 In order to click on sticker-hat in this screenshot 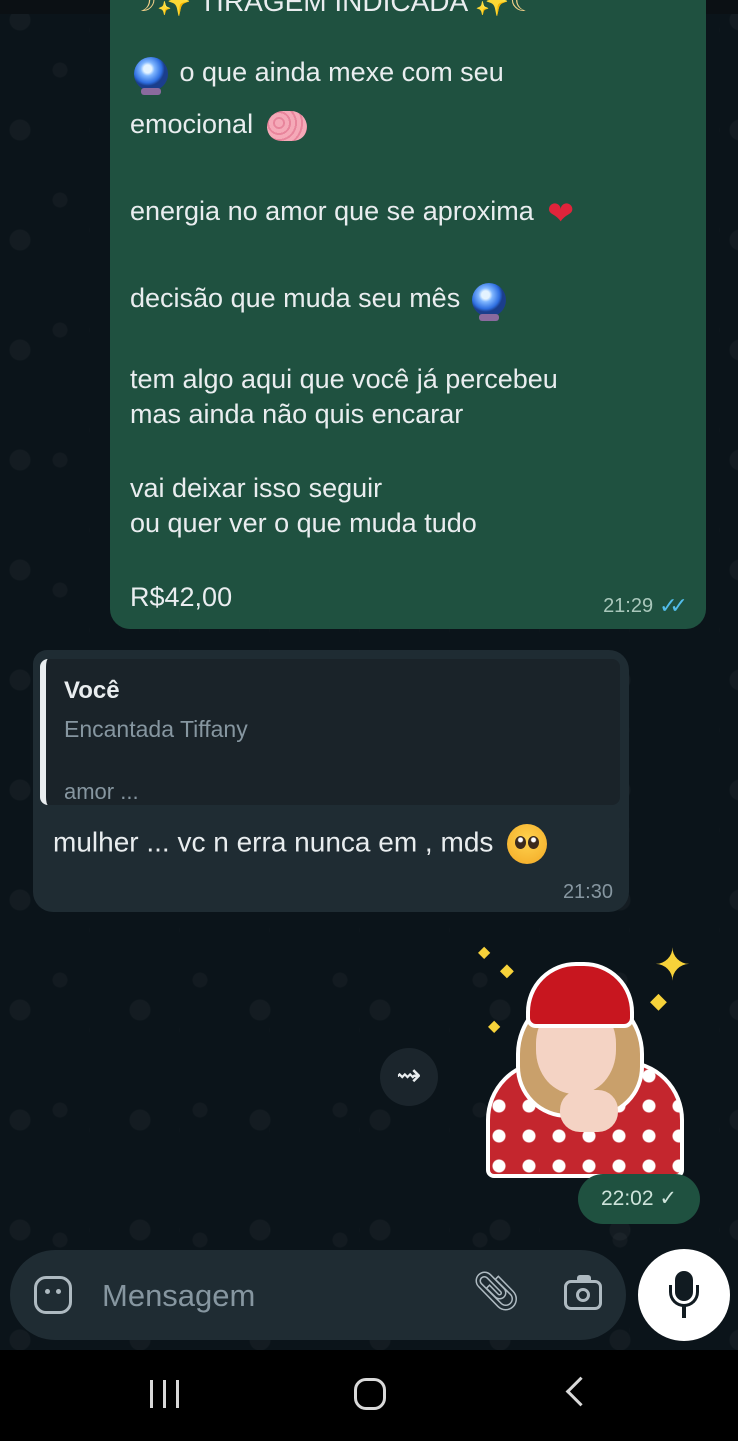, I will do `click(580, 995)`.